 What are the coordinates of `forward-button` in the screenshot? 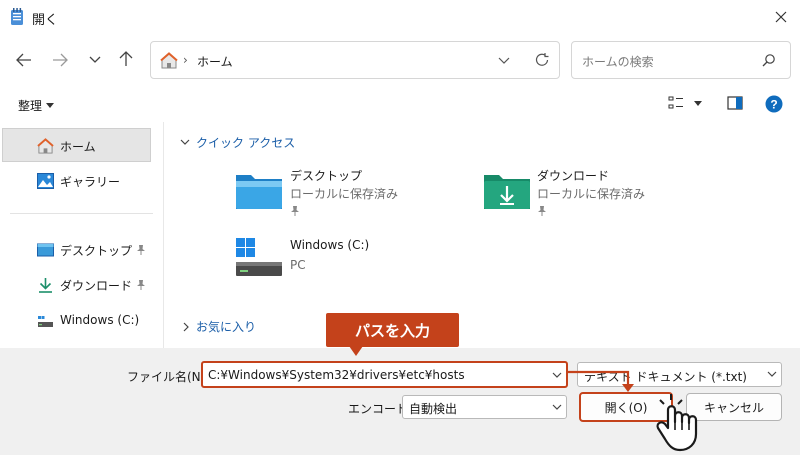 It's located at (60, 60).